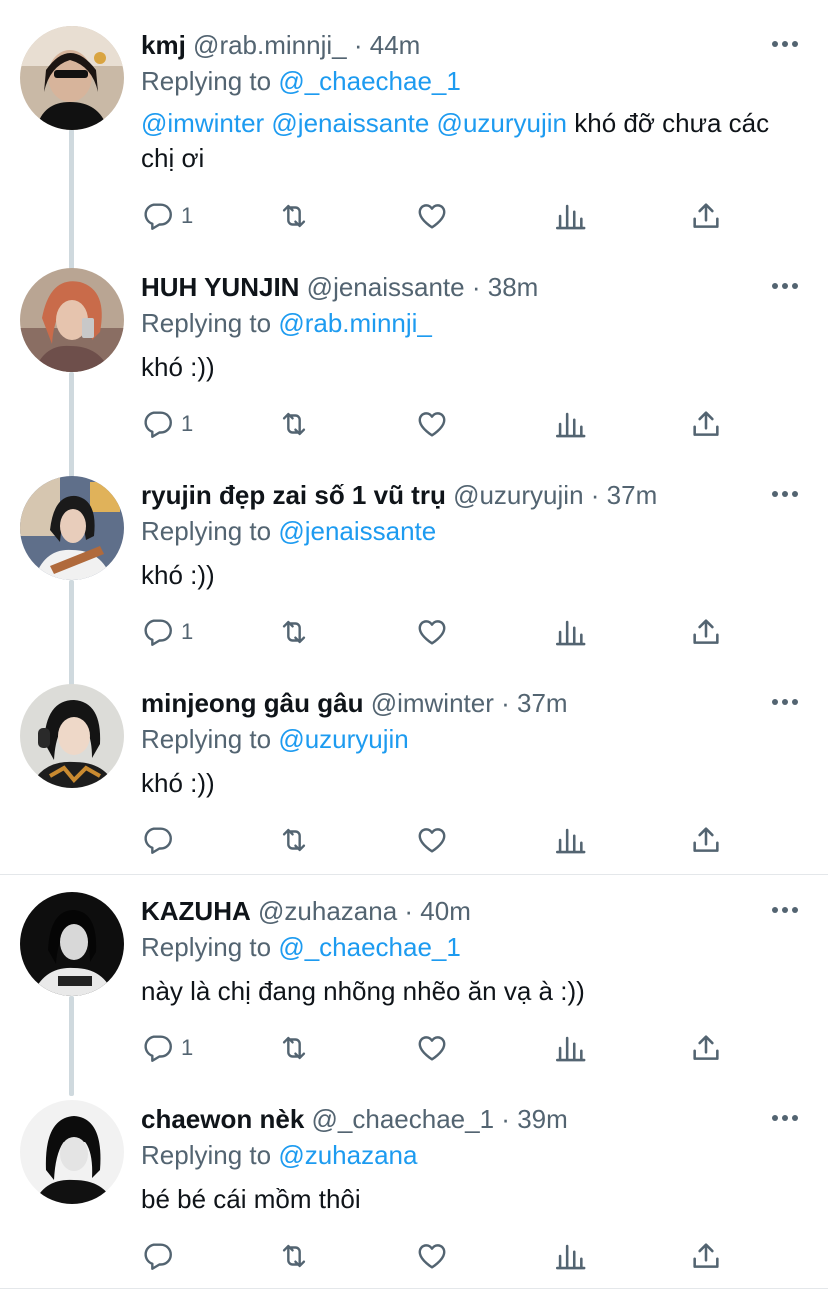 This screenshot has height=1290, width=828. I want to click on reply-icon, so click(158, 1256).